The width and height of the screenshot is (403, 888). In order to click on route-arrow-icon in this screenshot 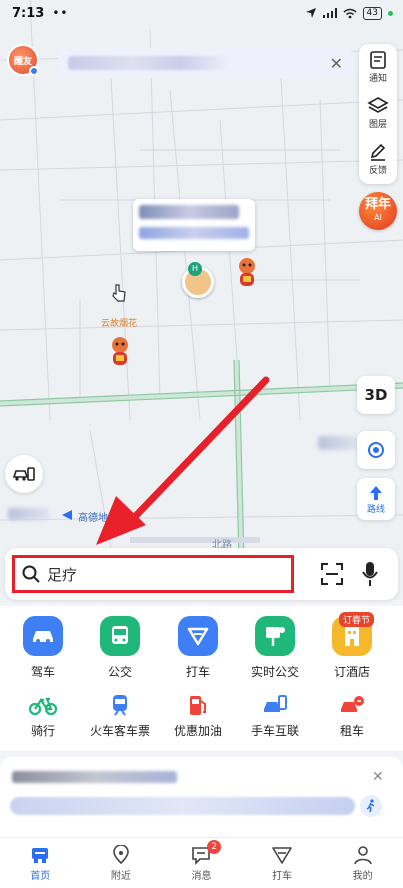, I will do `click(376, 492)`.